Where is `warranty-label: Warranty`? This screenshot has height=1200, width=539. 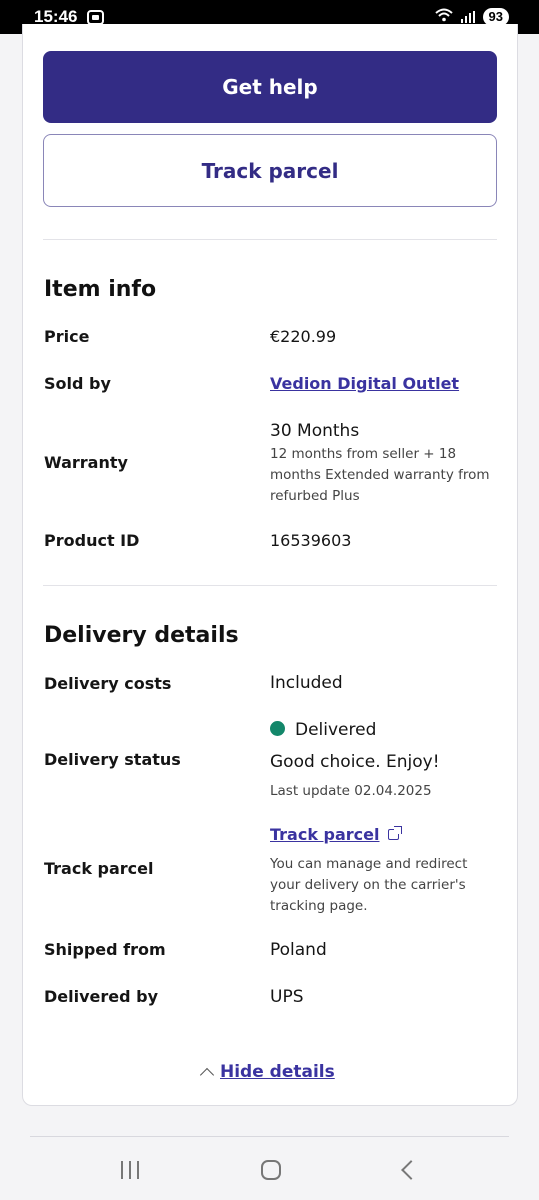
warranty-label: Warranty is located at coordinates (86, 462).